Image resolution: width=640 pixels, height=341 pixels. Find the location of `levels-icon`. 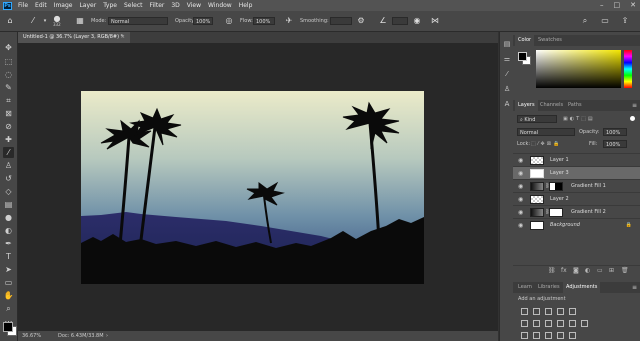

levels-icon is located at coordinates (536, 311).